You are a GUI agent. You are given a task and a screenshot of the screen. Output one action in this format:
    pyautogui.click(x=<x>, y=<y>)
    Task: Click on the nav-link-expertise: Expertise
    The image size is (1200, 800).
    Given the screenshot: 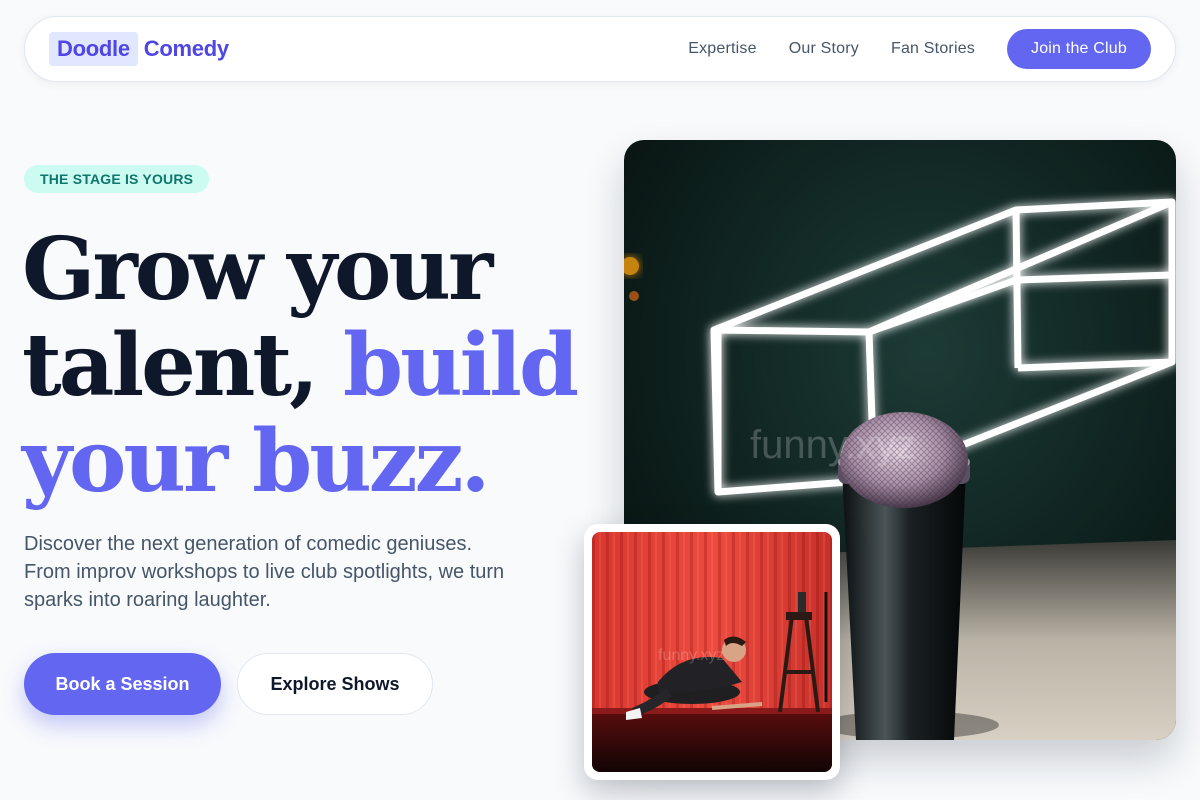 What is the action you would take?
    pyautogui.click(x=722, y=49)
    